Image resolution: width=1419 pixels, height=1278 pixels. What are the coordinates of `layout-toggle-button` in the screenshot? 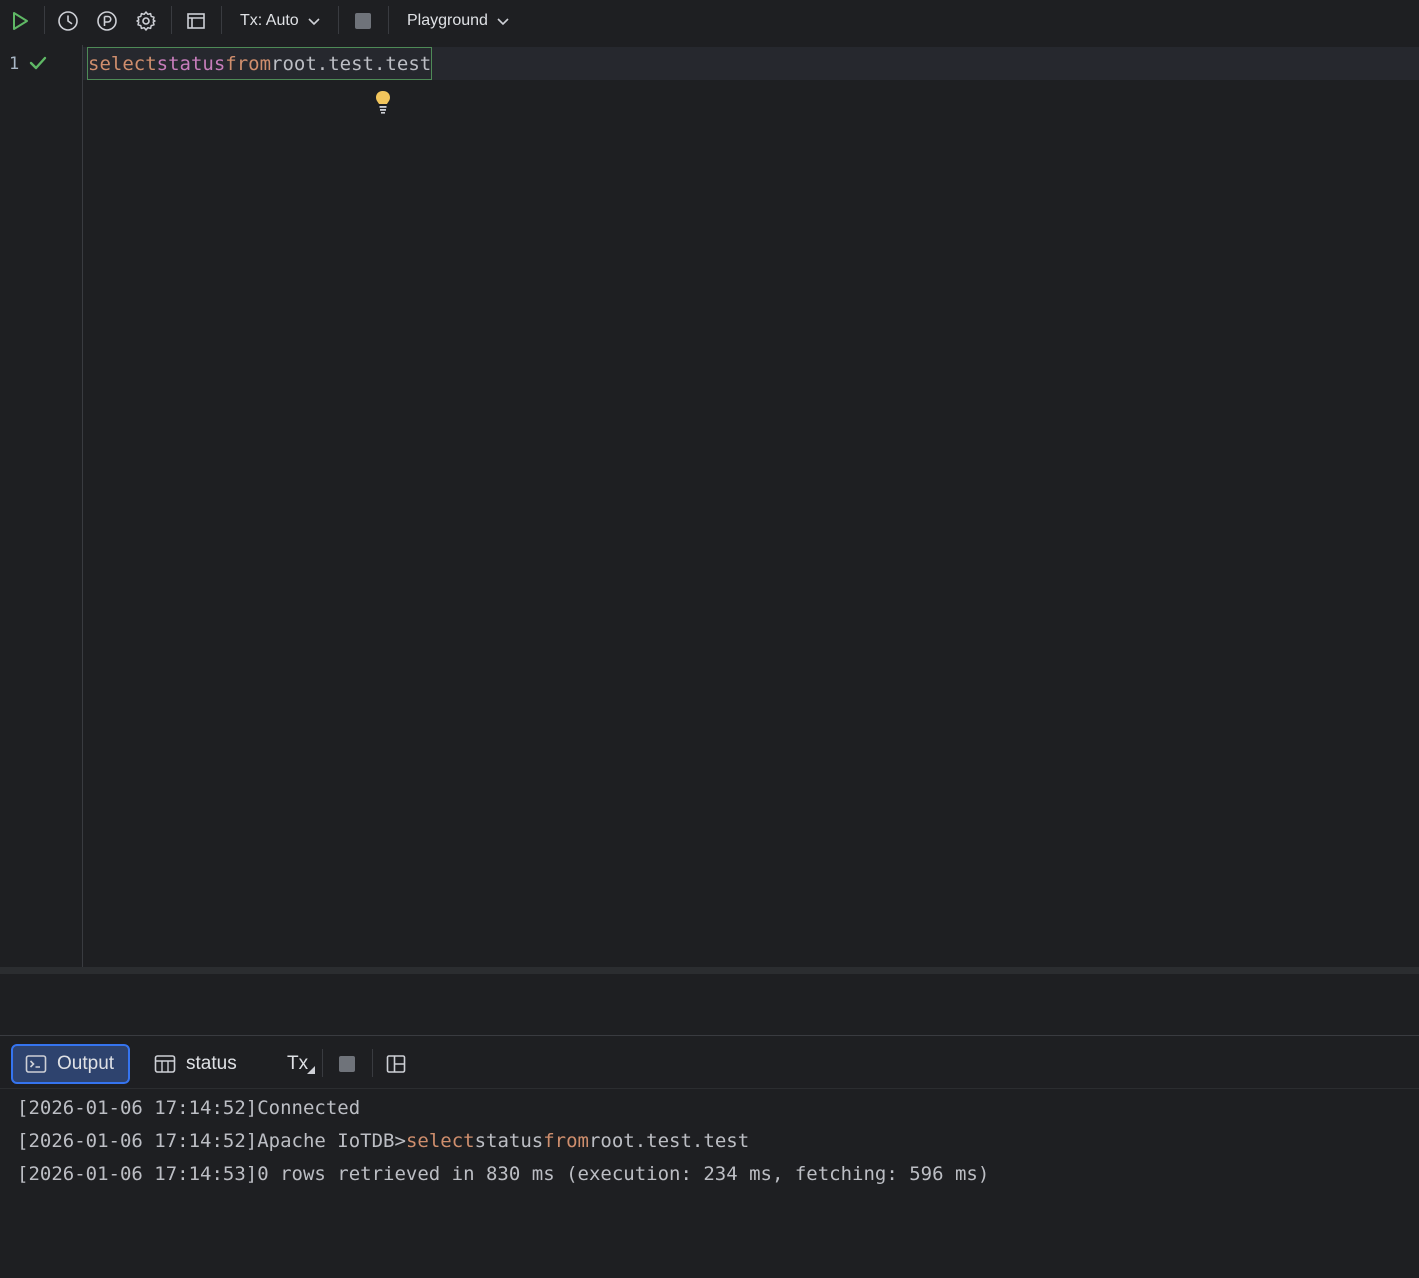 It's located at (396, 1064).